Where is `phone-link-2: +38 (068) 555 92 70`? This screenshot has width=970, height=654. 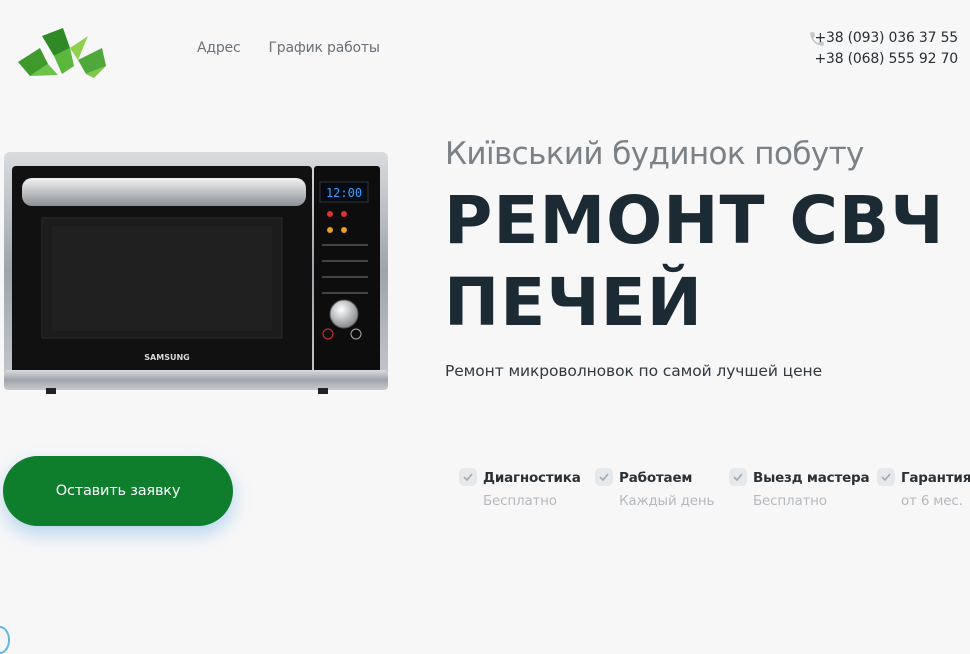
phone-link-2: +38 (068) 555 92 70 is located at coordinates (886, 59).